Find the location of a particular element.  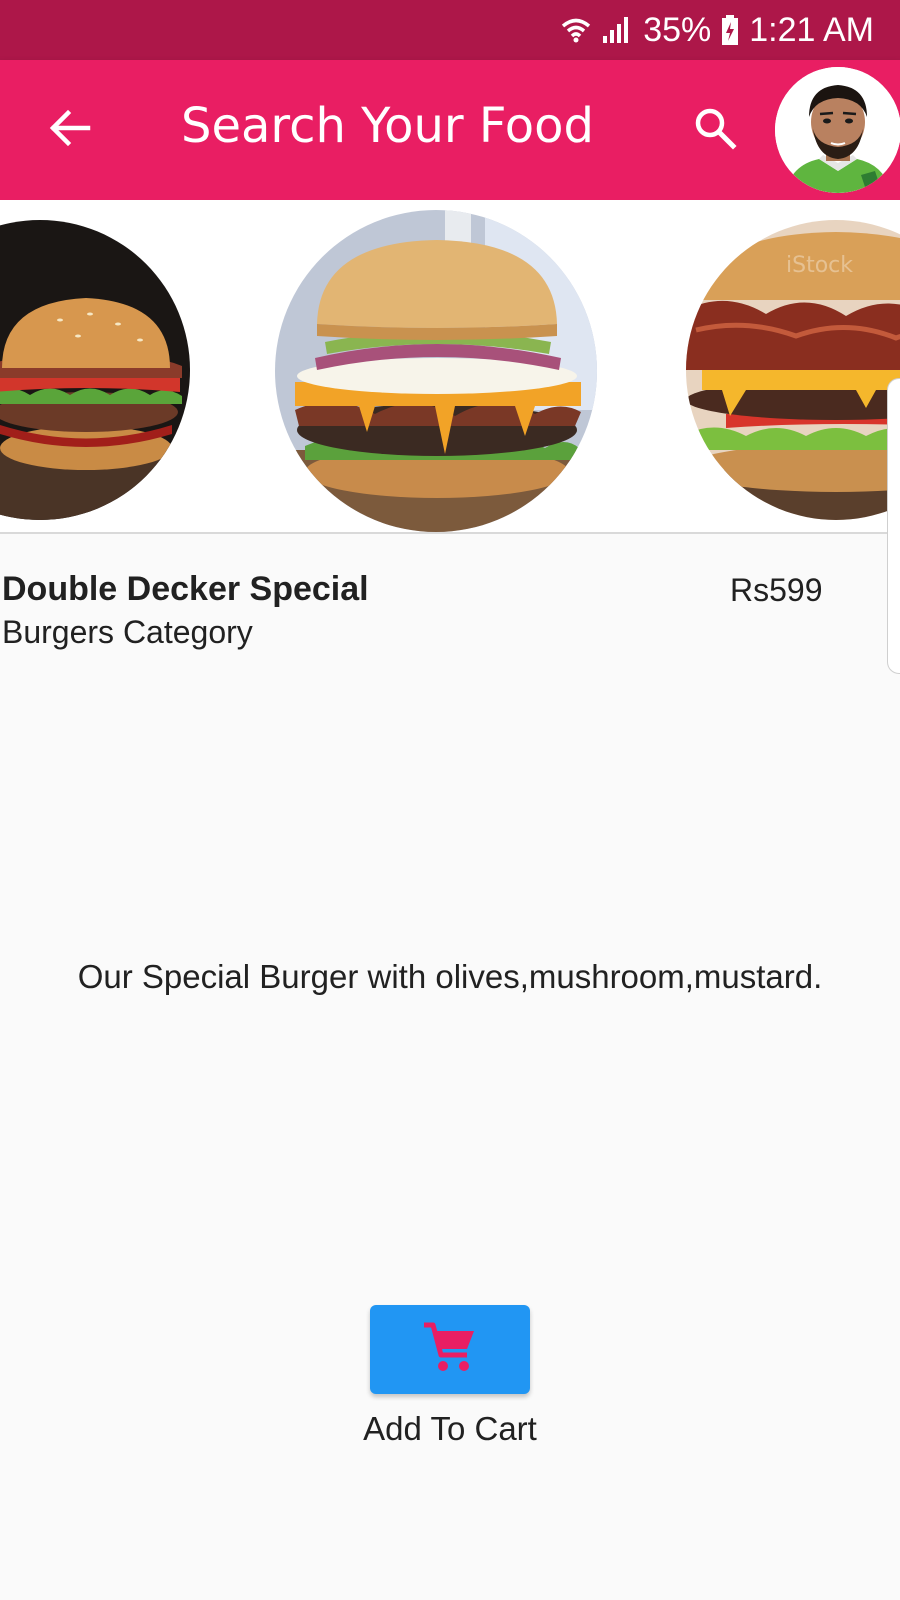

cart-icon is located at coordinates (450, 1349).